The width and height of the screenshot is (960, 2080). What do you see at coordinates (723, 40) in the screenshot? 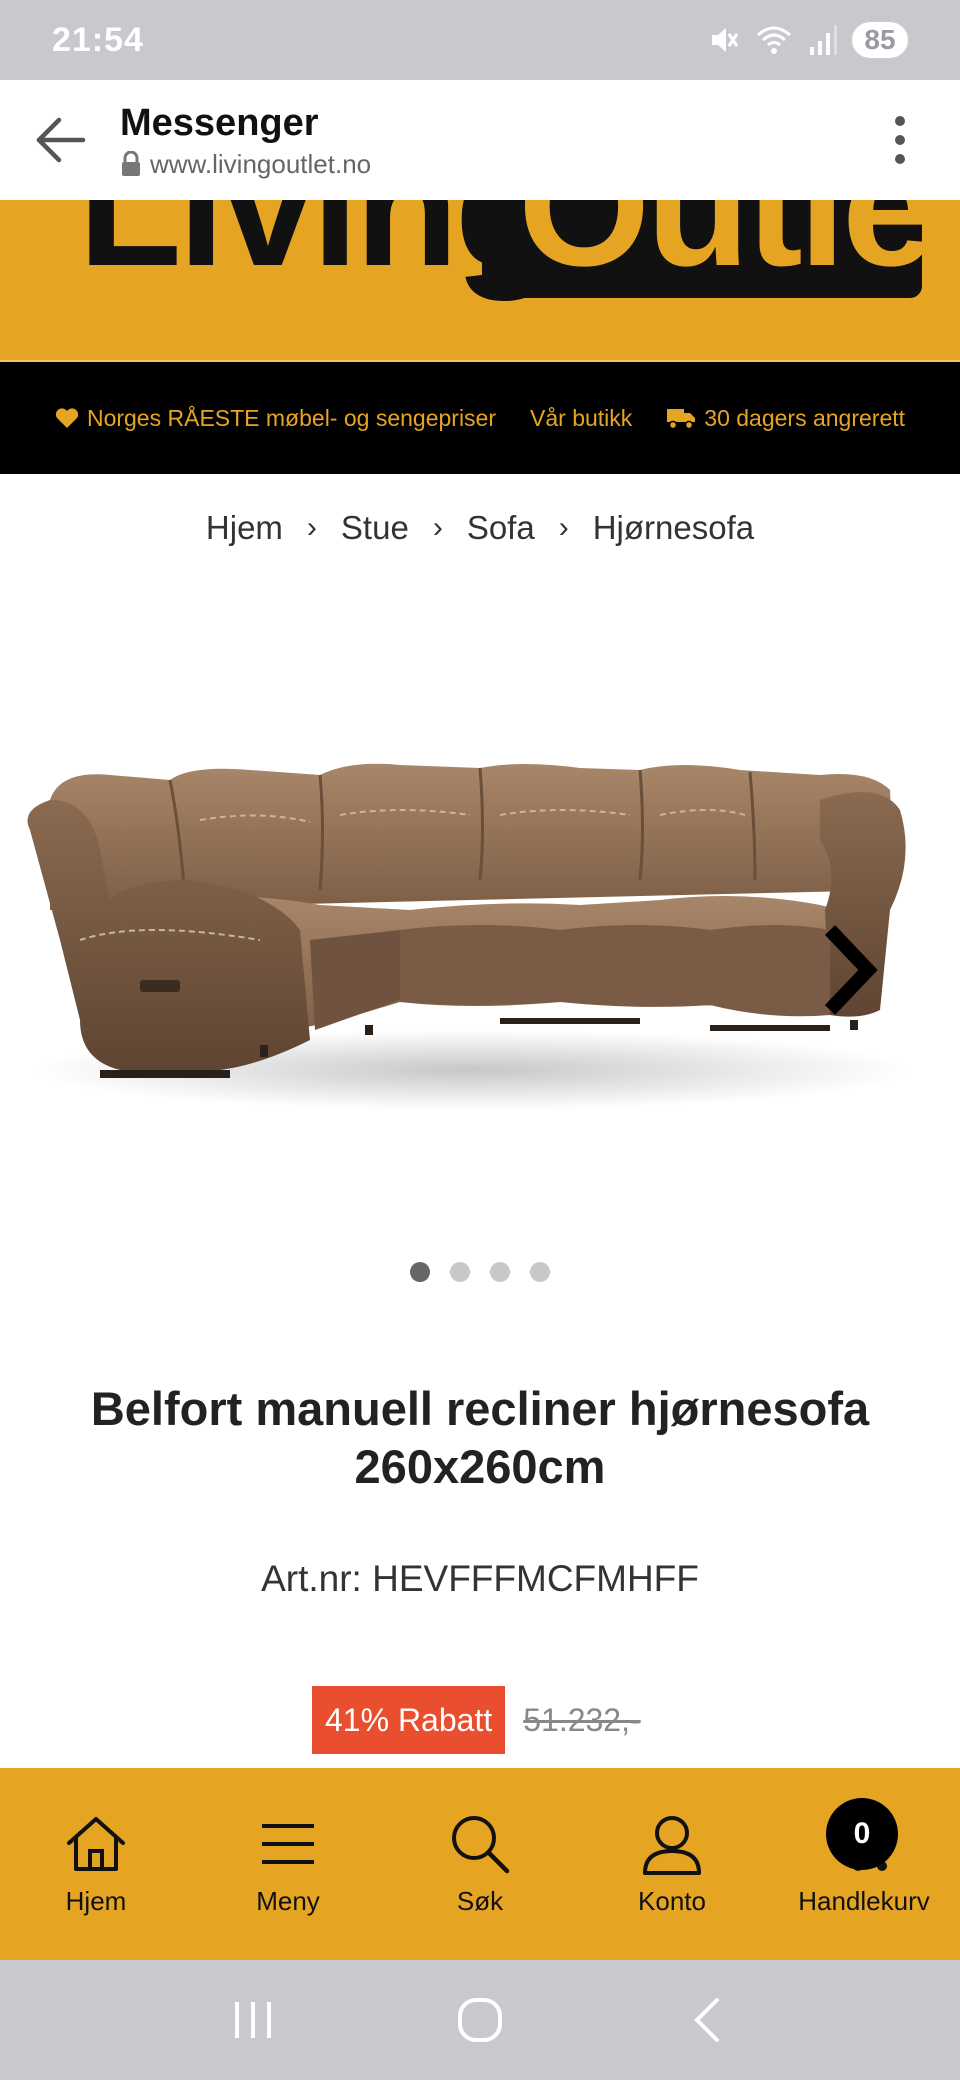
I see `mute-icon` at bounding box center [723, 40].